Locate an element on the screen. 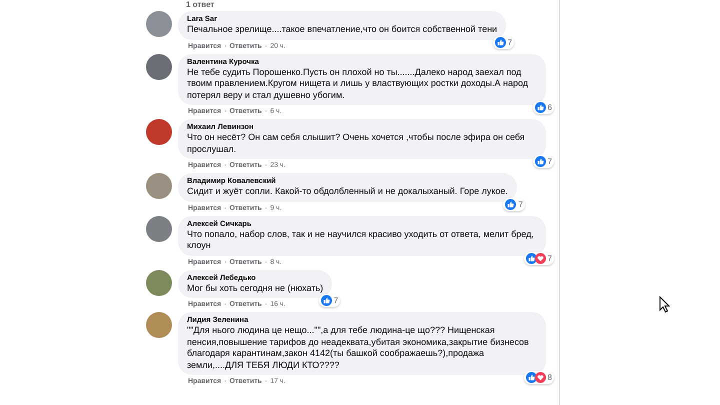  comment-text: Что он несёт? Он сам себя слышит? Очень хочется ,чтобы после эфира он себя прослушал. is located at coordinates (356, 143).